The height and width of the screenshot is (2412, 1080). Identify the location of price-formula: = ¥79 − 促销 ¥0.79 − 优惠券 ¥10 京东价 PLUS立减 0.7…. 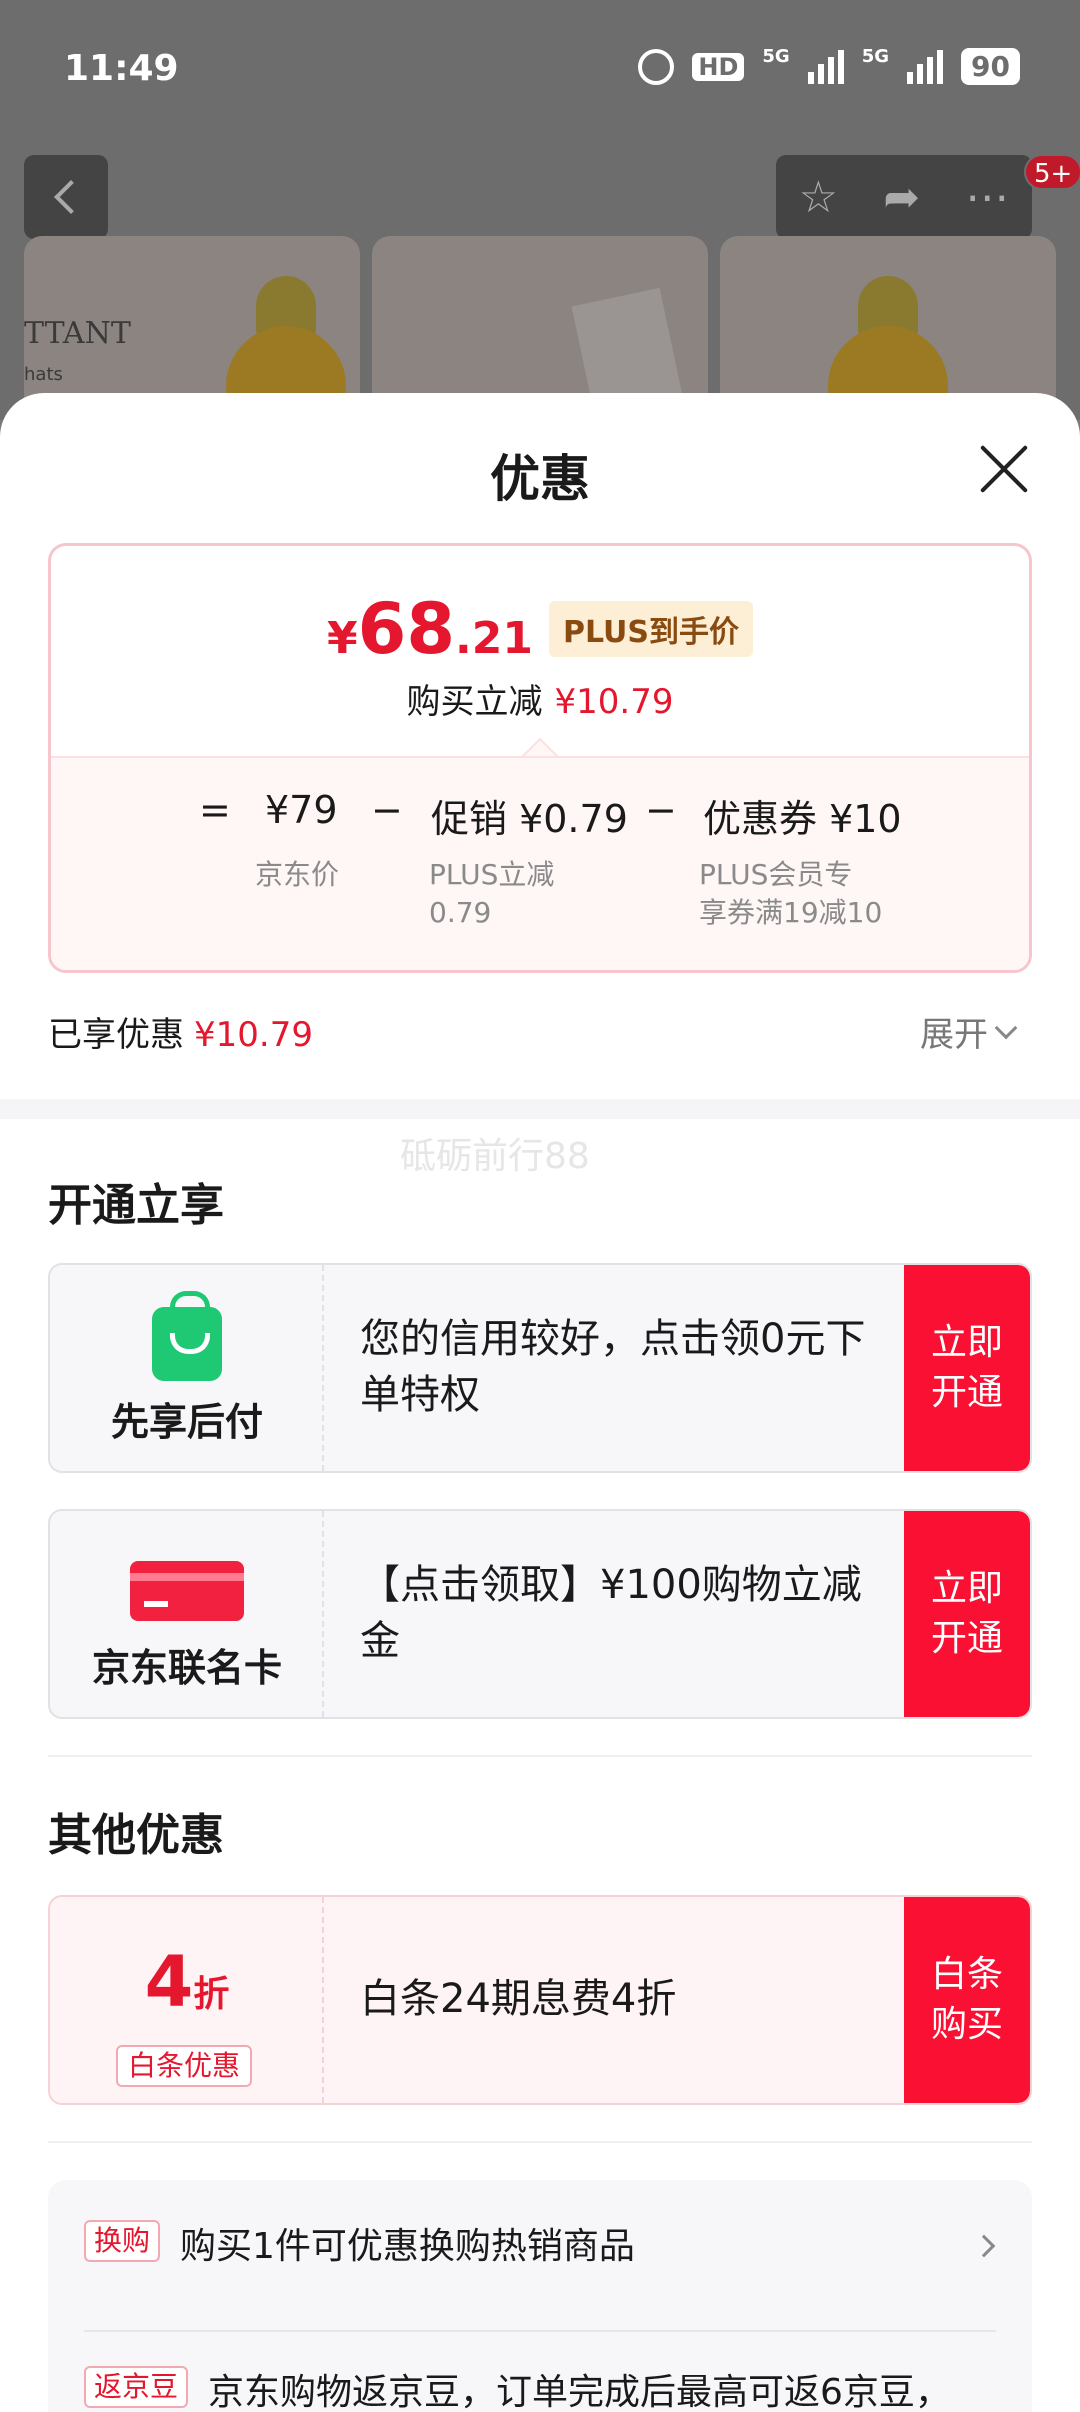
(540, 863).